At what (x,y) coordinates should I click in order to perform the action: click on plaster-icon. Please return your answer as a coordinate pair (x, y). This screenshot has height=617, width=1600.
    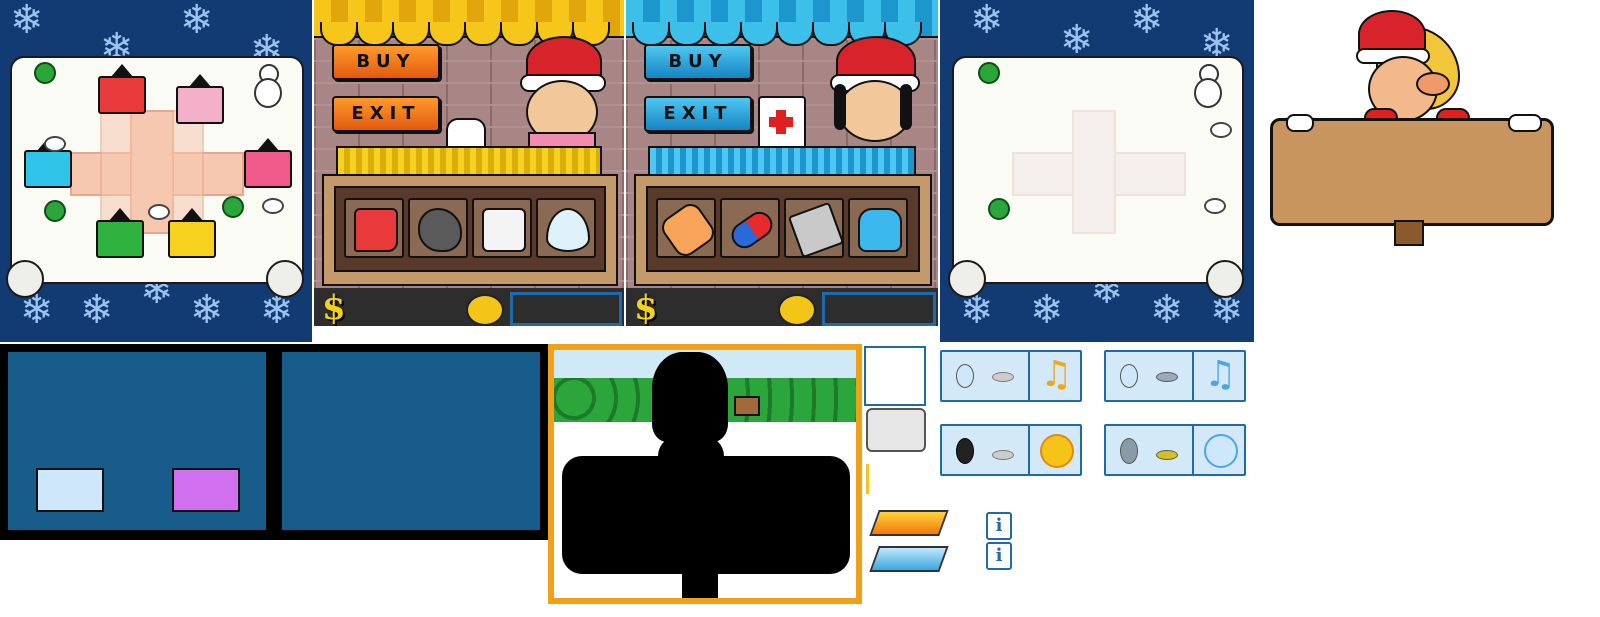
    Looking at the image, I should click on (816, 230).